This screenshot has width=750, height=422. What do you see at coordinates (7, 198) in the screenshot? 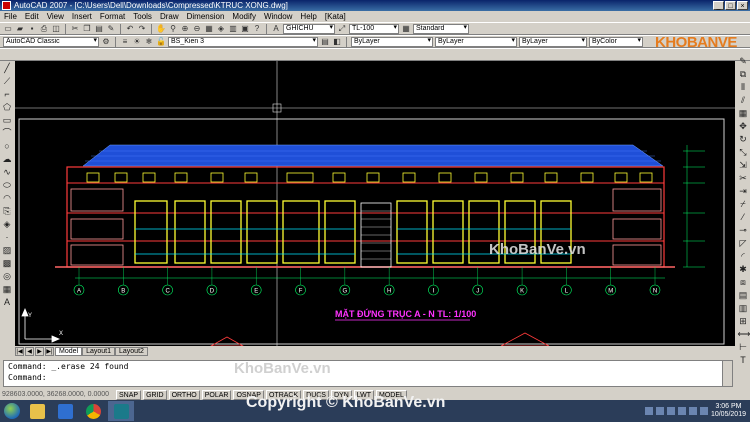
I see `ellipse-arc-icon: ◠` at bounding box center [7, 198].